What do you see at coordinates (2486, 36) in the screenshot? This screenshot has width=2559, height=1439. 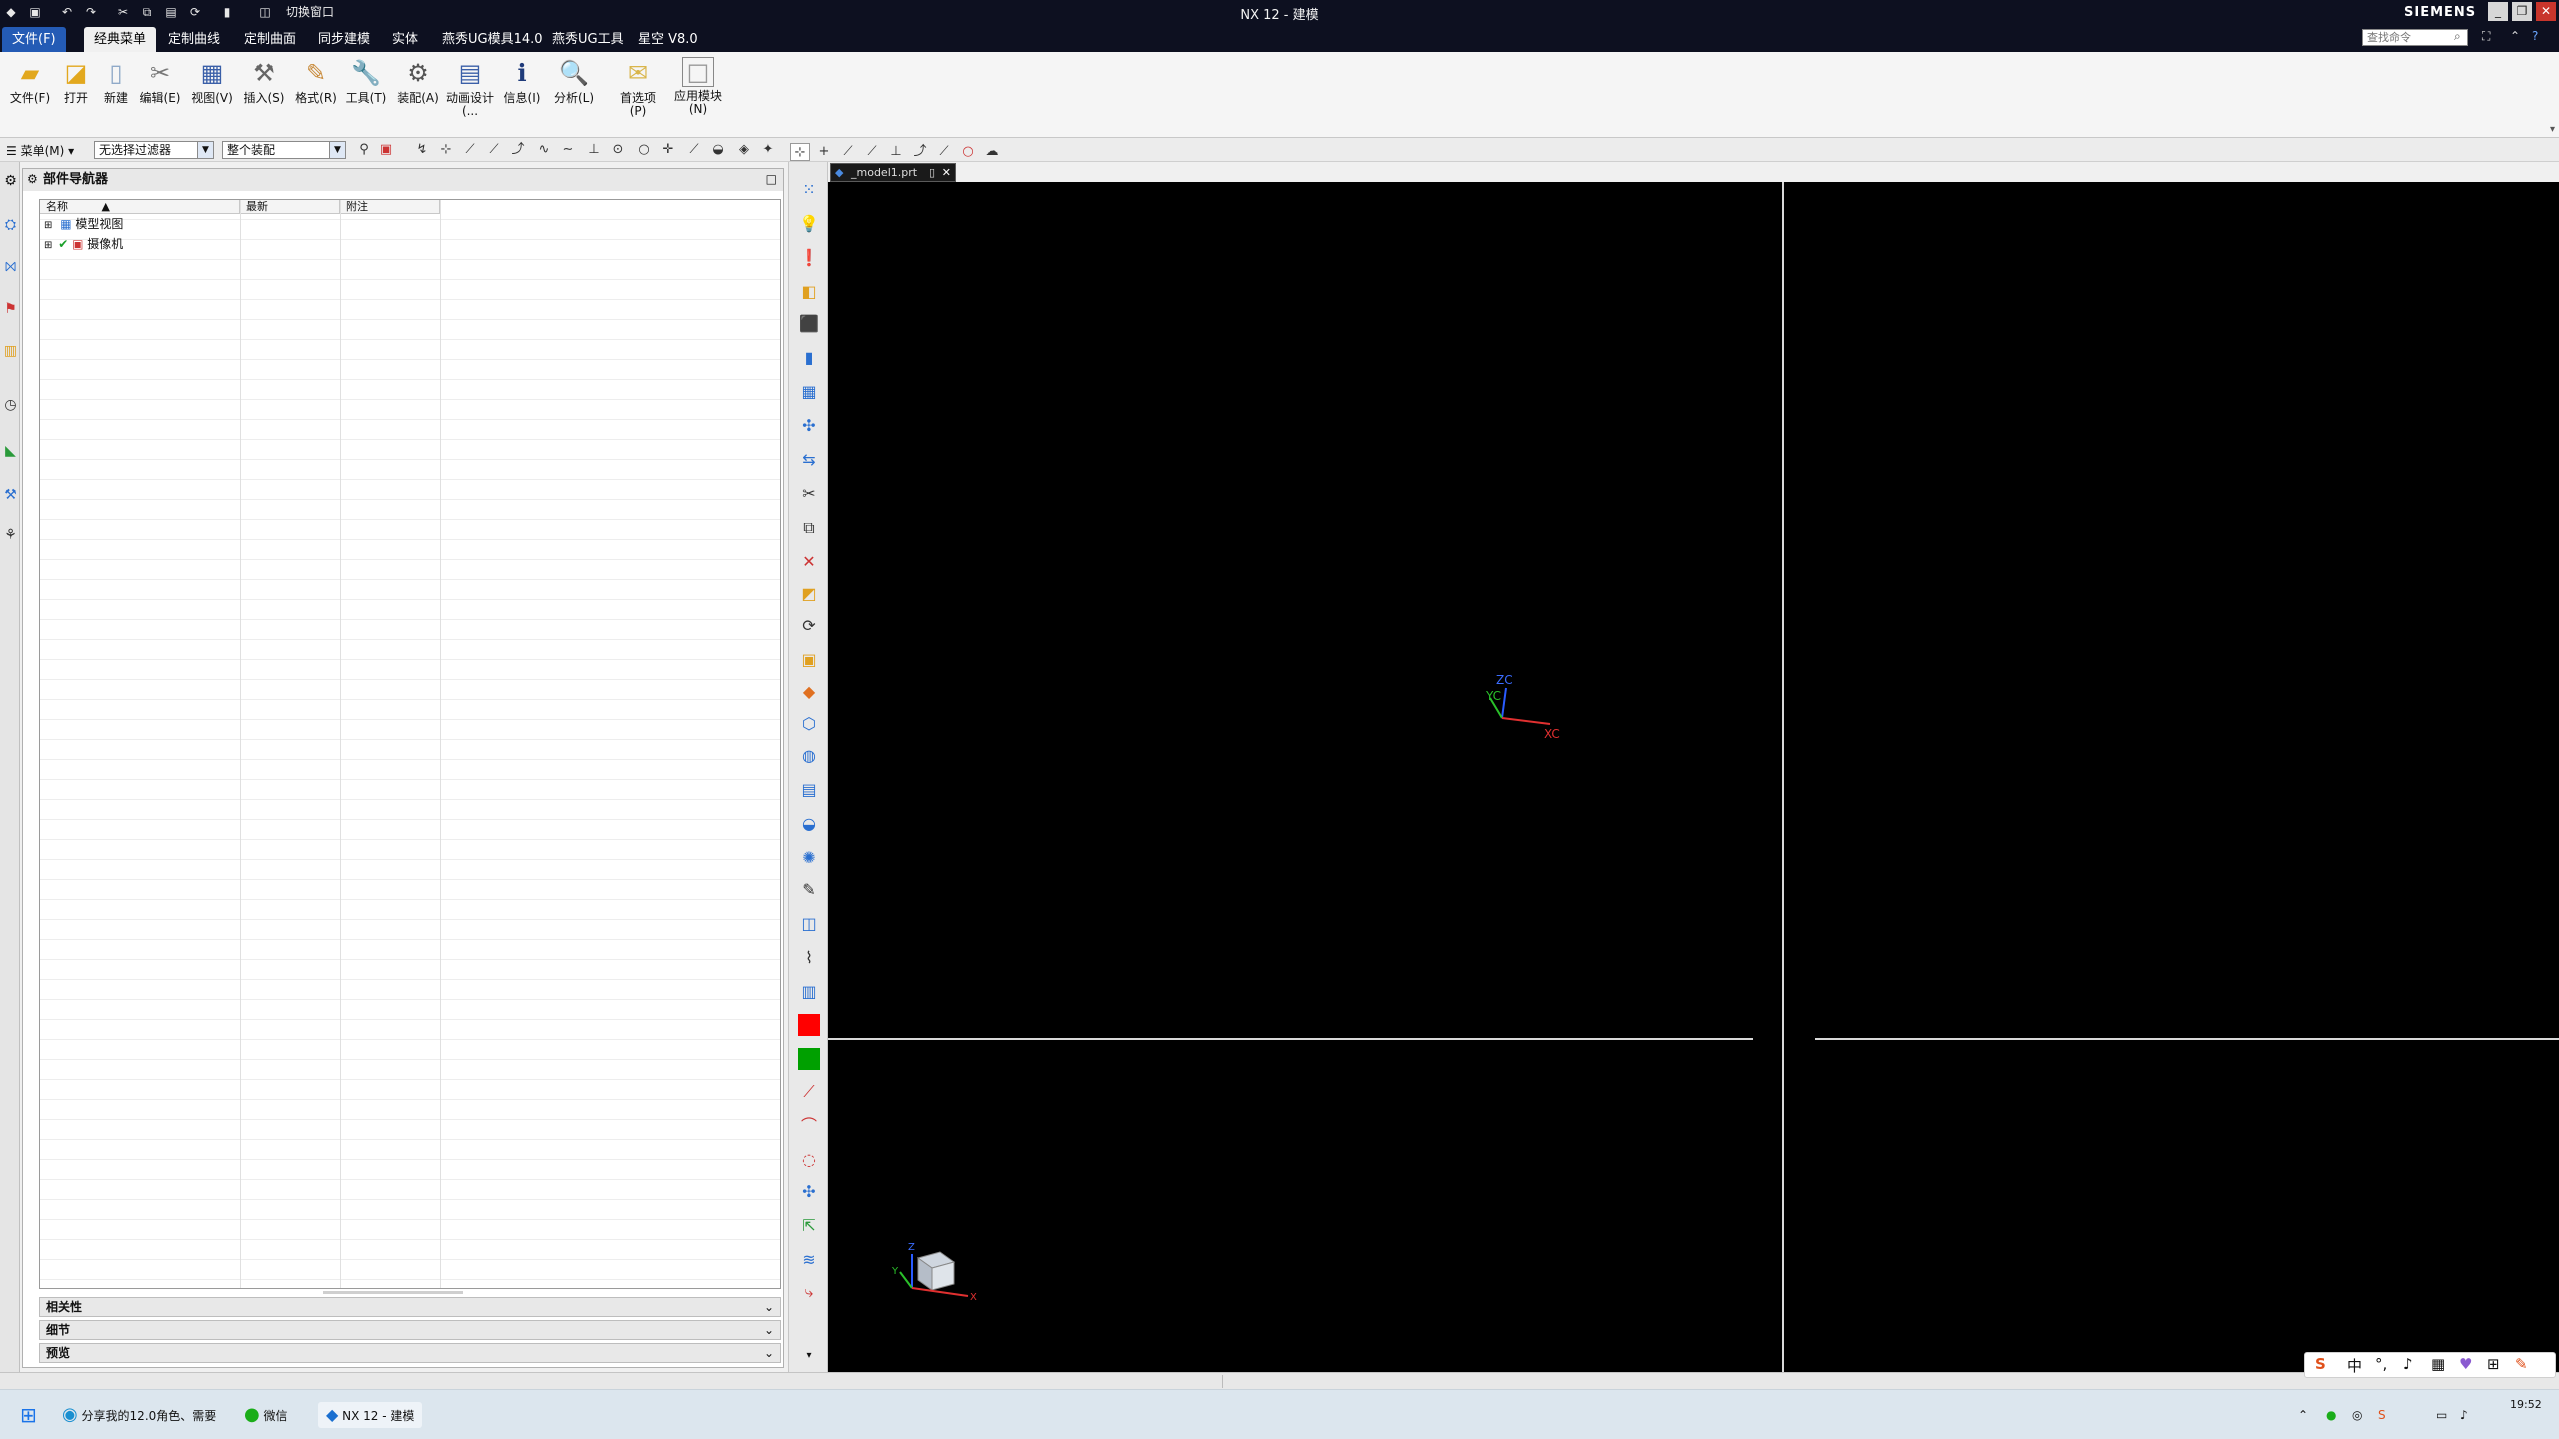 I see `fullscreen-icon: ⛶` at bounding box center [2486, 36].